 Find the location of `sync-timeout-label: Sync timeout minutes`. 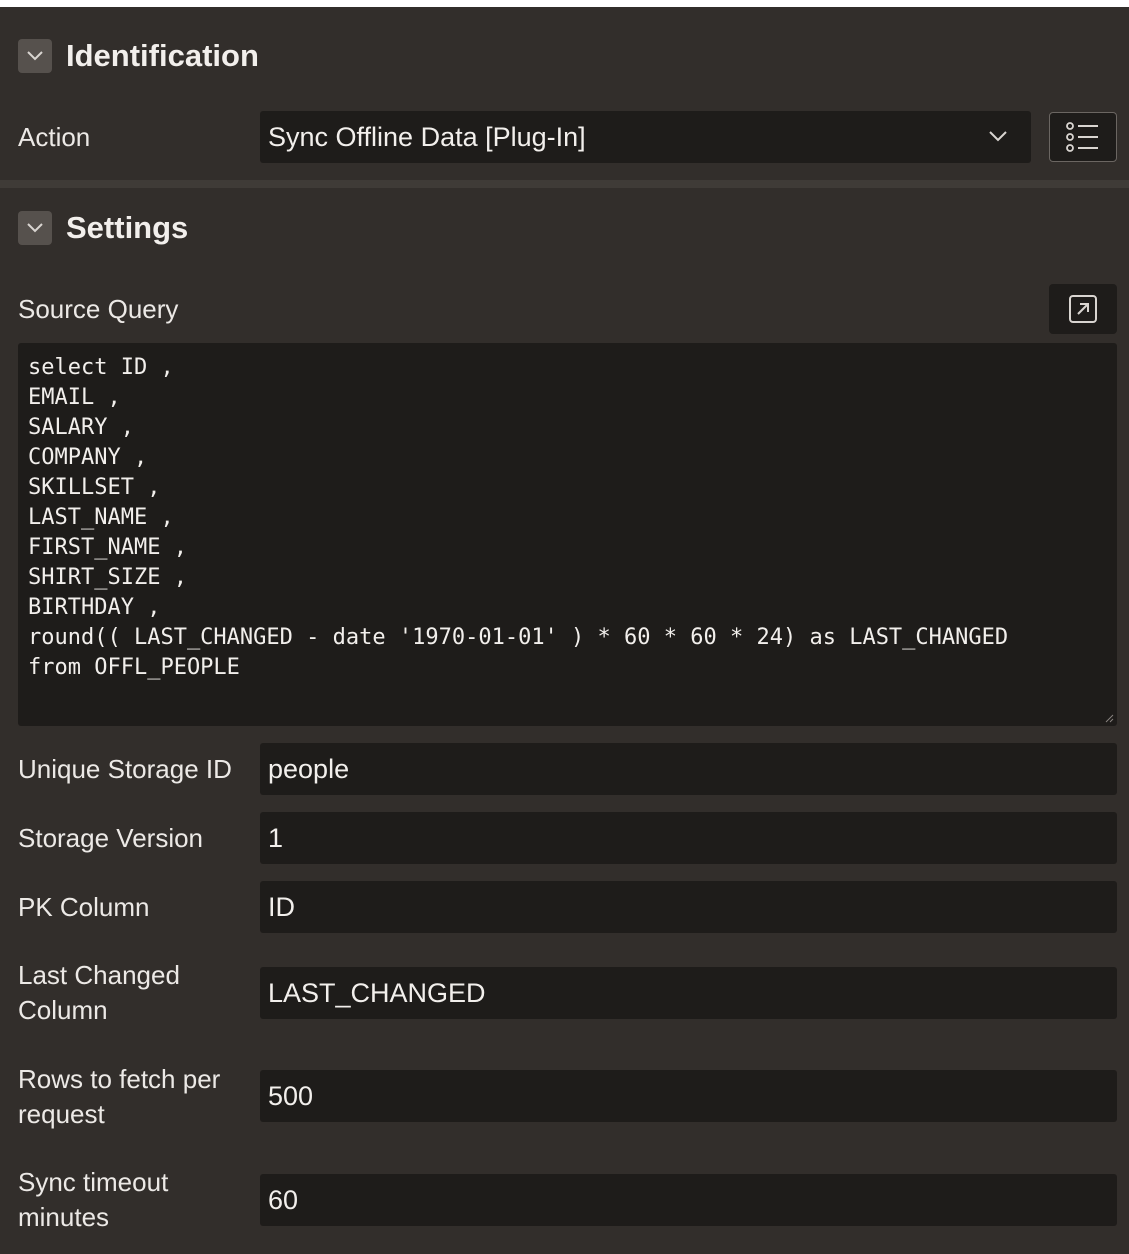

sync-timeout-label: Sync timeout minutes is located at coordinates (93, 1199).